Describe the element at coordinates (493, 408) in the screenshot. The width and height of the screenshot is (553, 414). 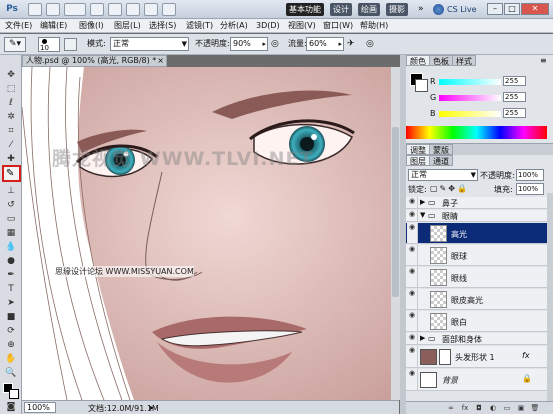
I see `adjustment-layer-icon: ◐` at that location.